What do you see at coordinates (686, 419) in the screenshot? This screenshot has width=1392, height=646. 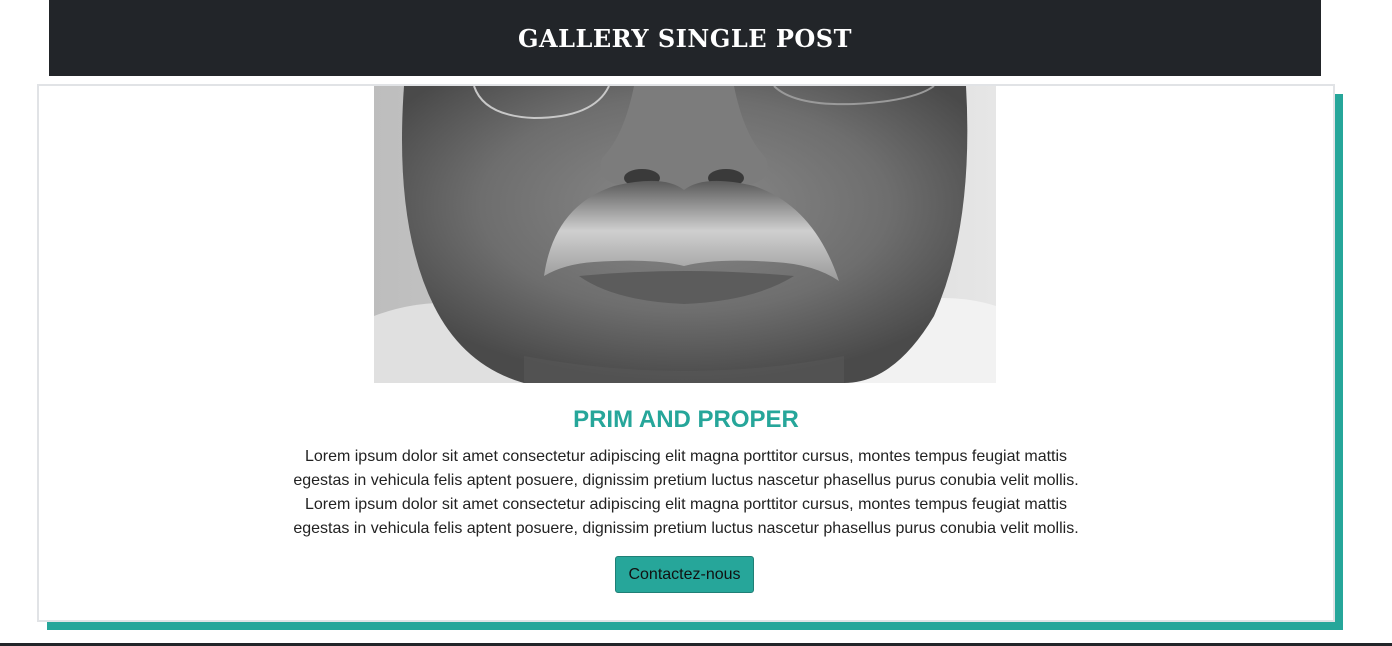 I see `post-title: PRIM AND PROPER` at bounding box center [686, 419].